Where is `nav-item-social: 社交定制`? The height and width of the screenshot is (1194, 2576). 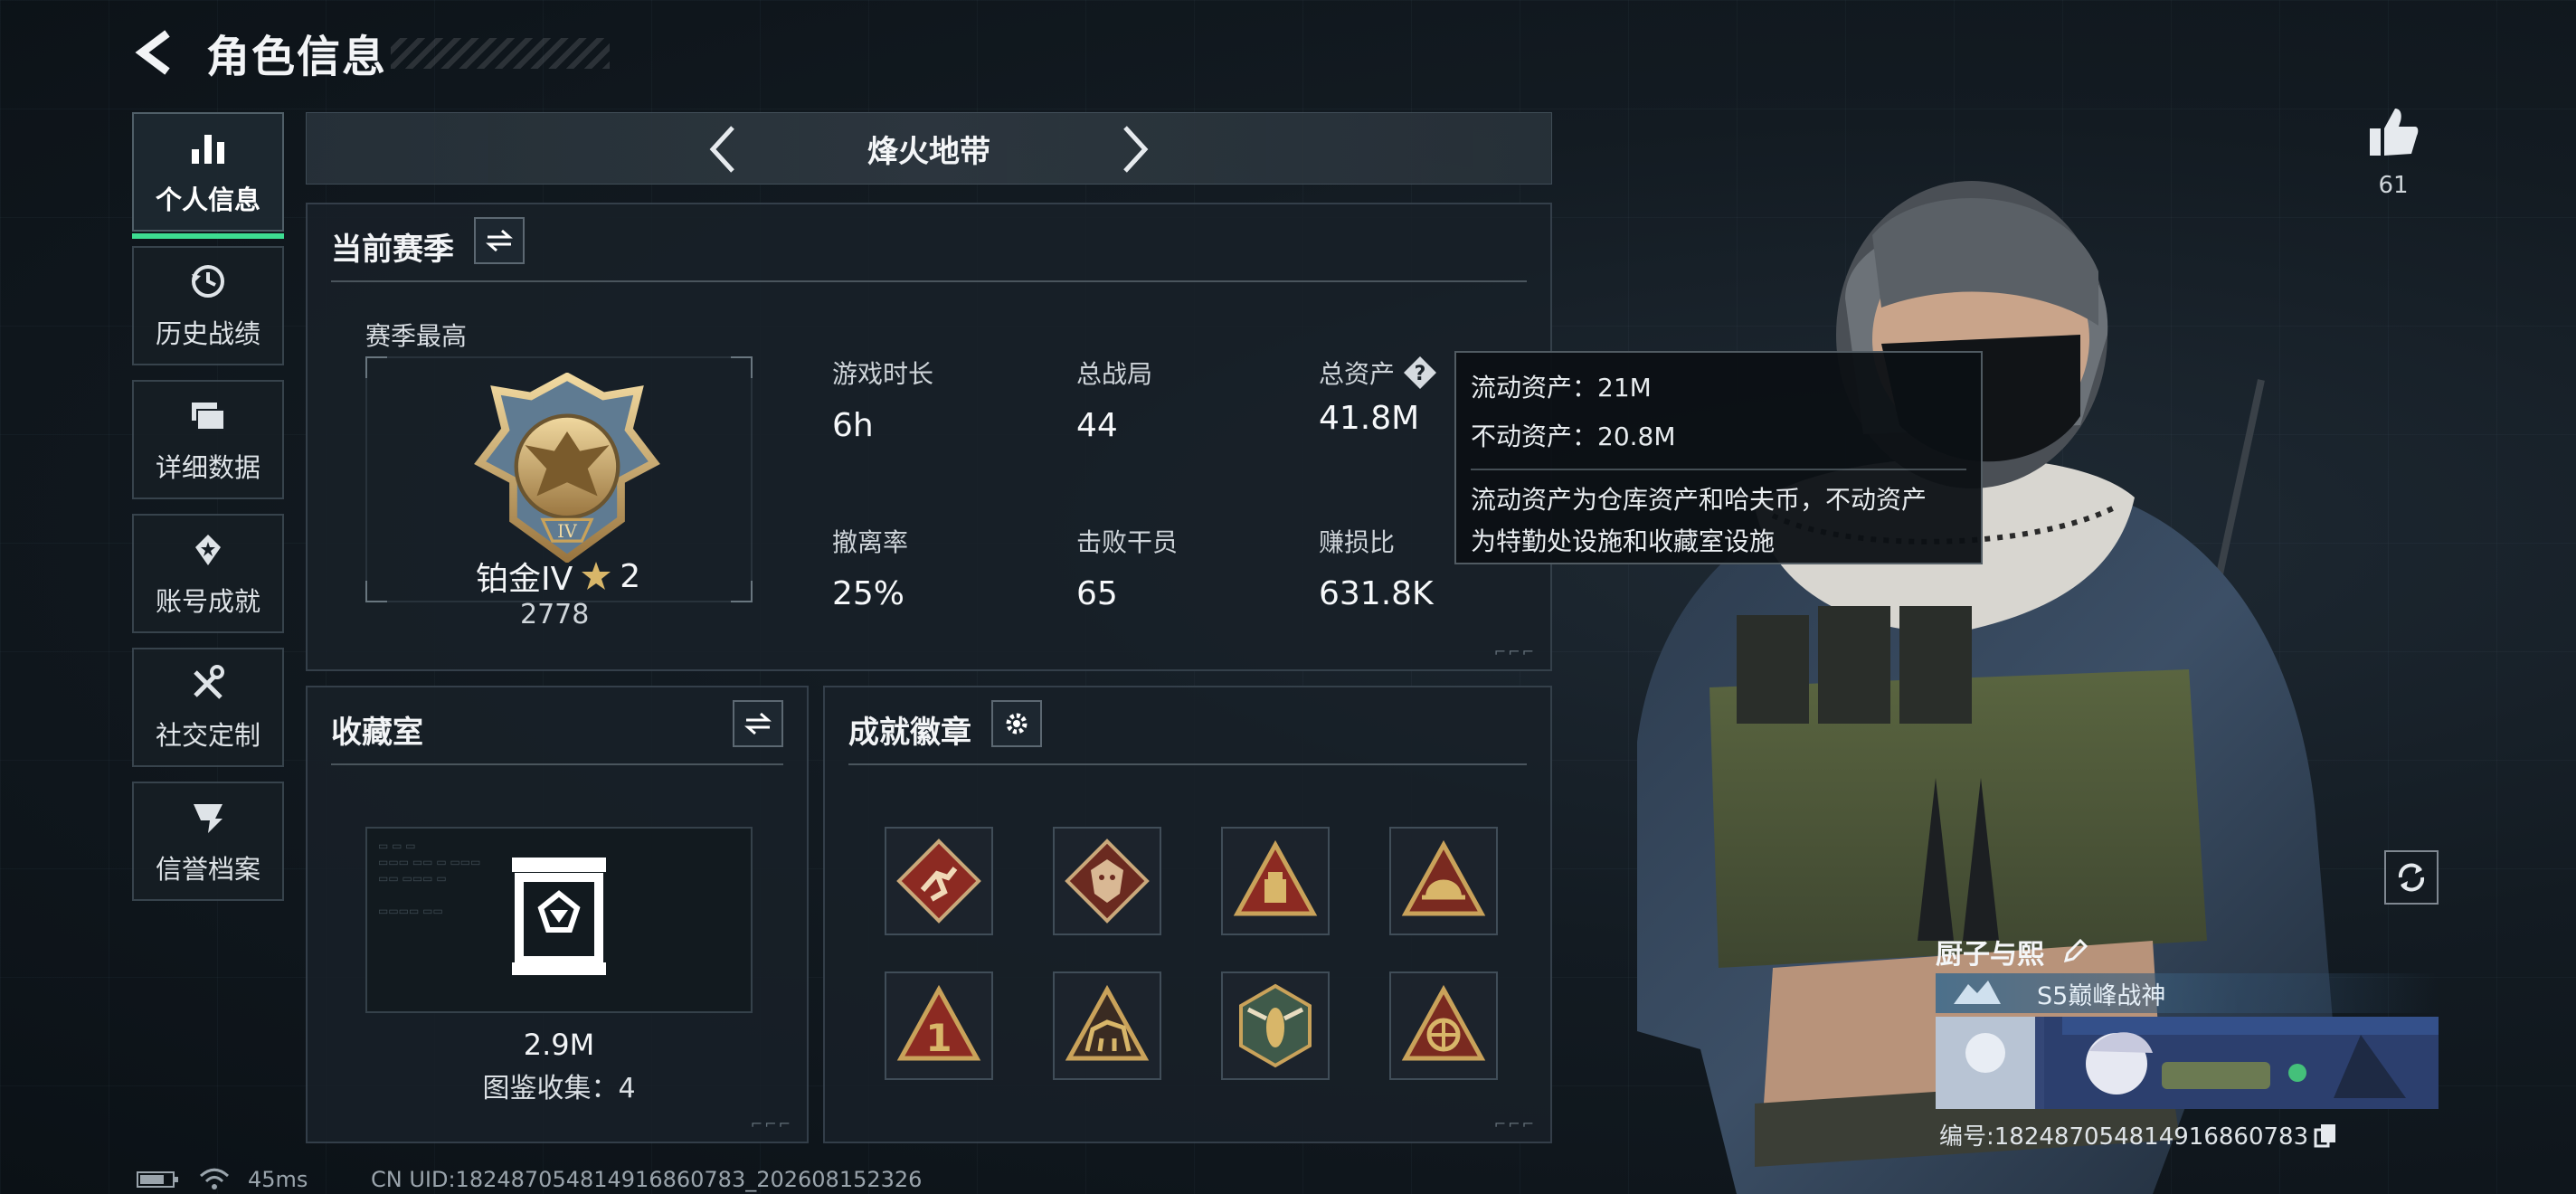
nav-item-social: 社交定制 is located at coordinates (208, 707).